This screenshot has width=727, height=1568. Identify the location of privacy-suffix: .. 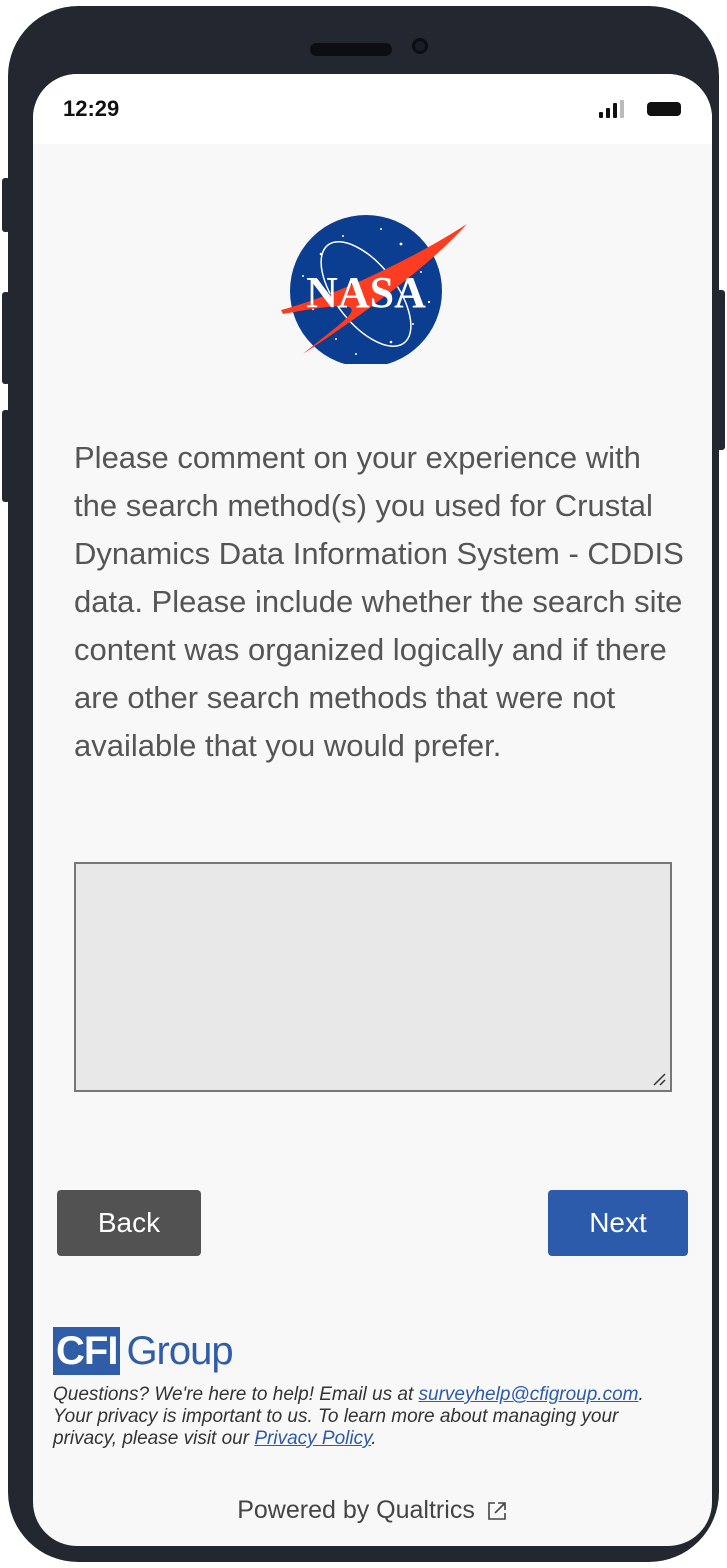
(374, 1438).